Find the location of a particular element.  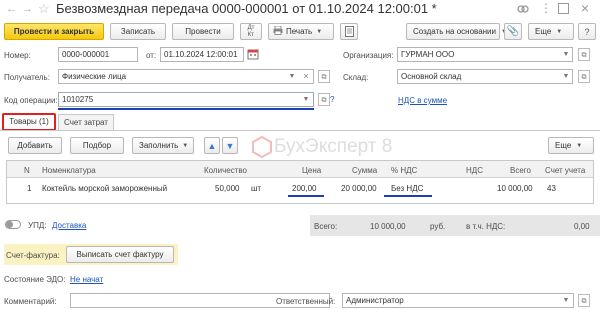

watermark-logo: БухЭксперт 8 is located at coordinates (352, 148).